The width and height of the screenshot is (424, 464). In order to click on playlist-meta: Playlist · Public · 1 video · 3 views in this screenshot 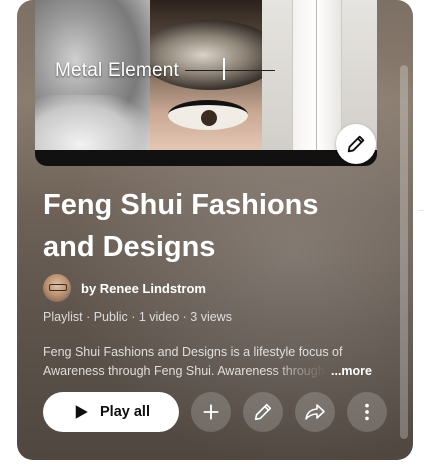, I will do `click(137, 317)`.